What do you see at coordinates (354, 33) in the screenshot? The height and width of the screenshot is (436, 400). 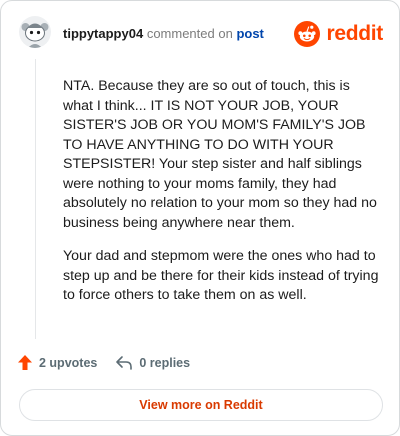 I see `reddit-wordmark: reddit` at bounding box center [354, 33].